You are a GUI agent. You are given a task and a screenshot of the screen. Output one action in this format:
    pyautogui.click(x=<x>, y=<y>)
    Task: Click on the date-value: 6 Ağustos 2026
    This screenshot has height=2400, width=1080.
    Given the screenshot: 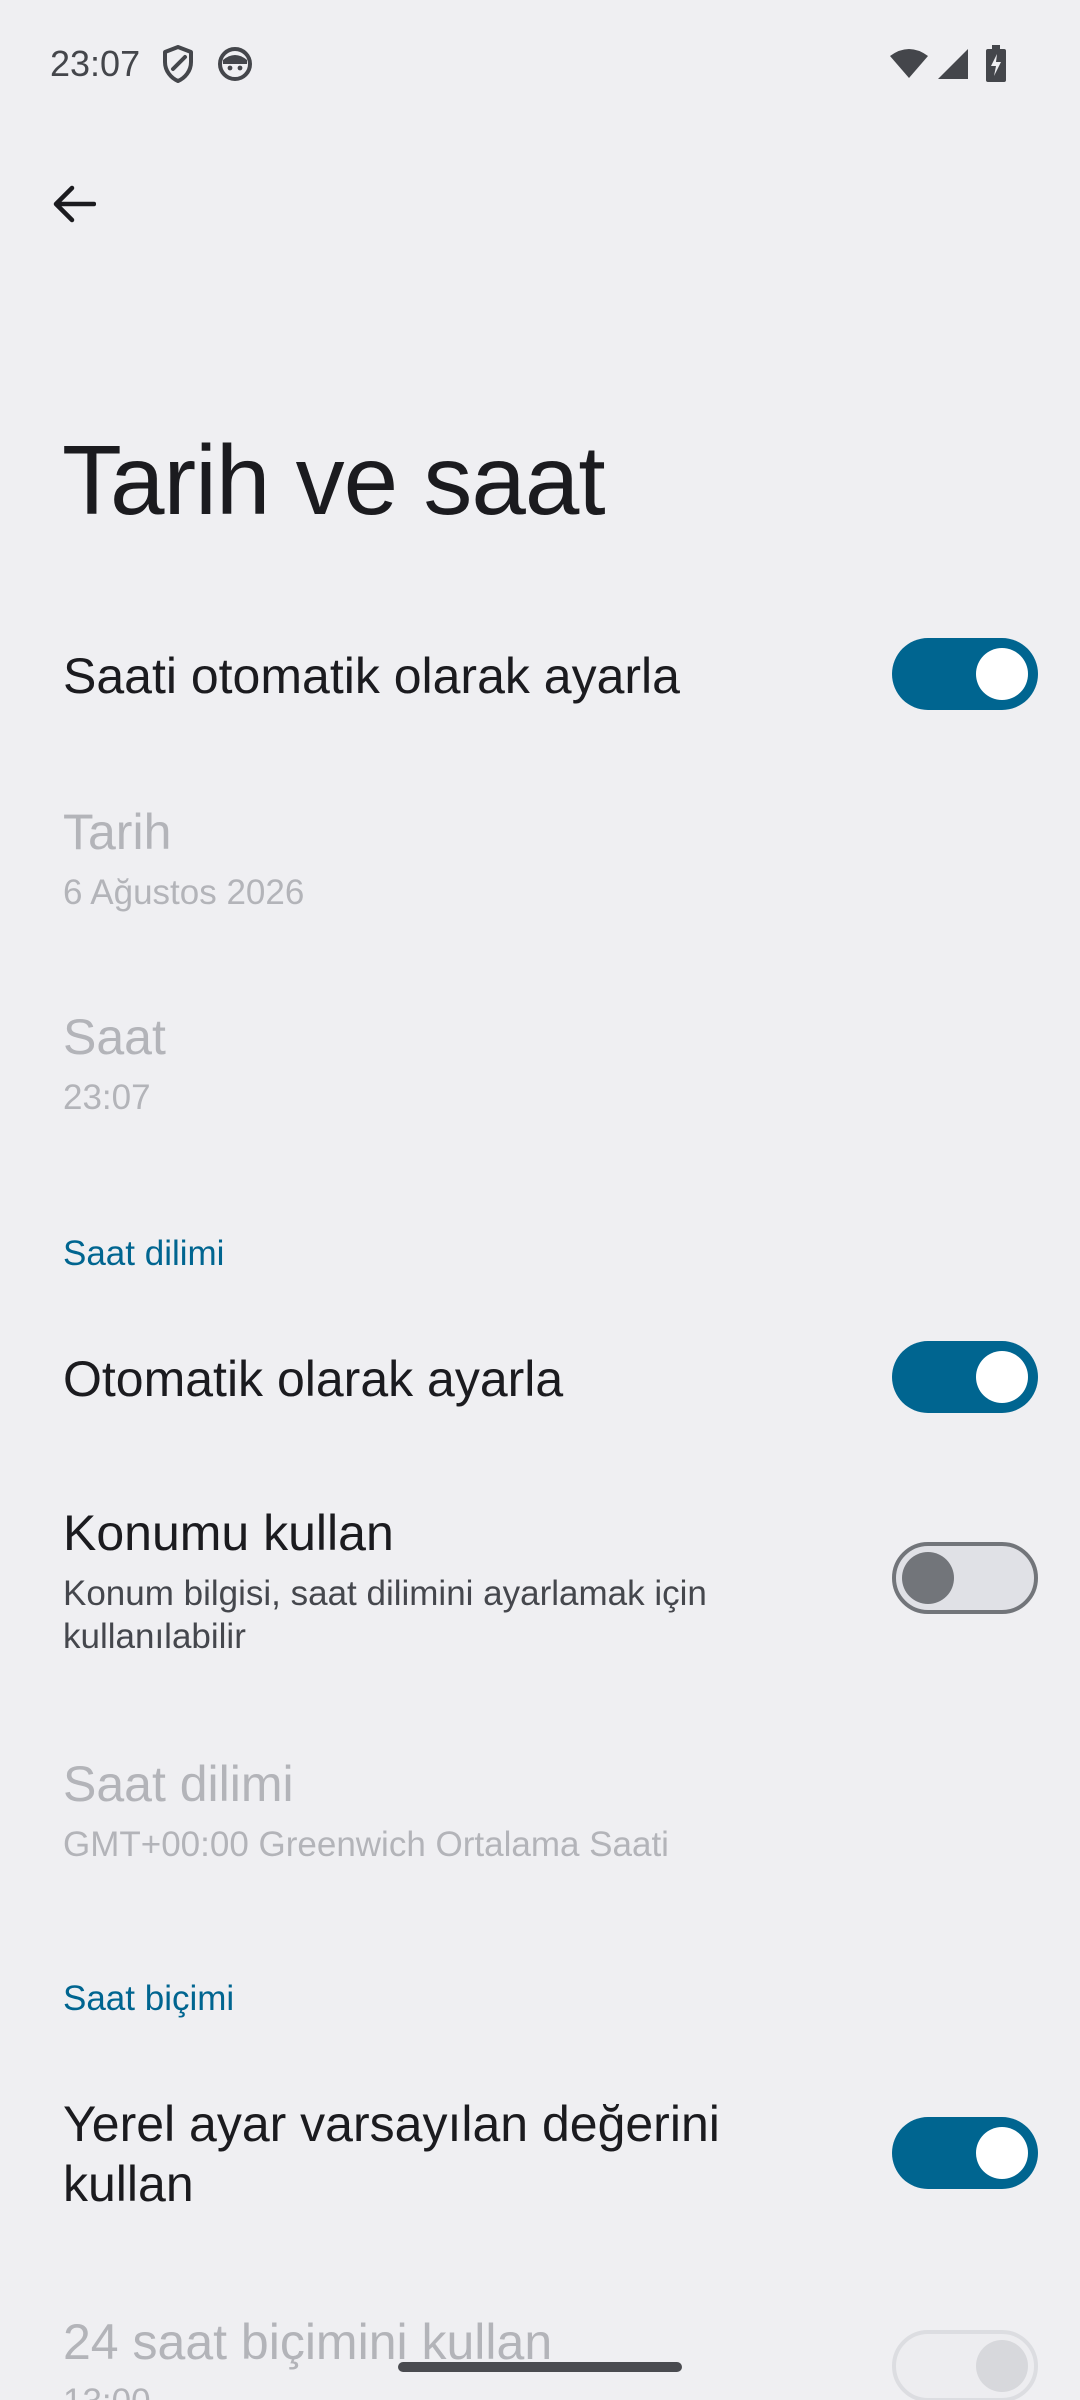 What is the action you would take?
    pyautogui.click(x=184, y=892)
    